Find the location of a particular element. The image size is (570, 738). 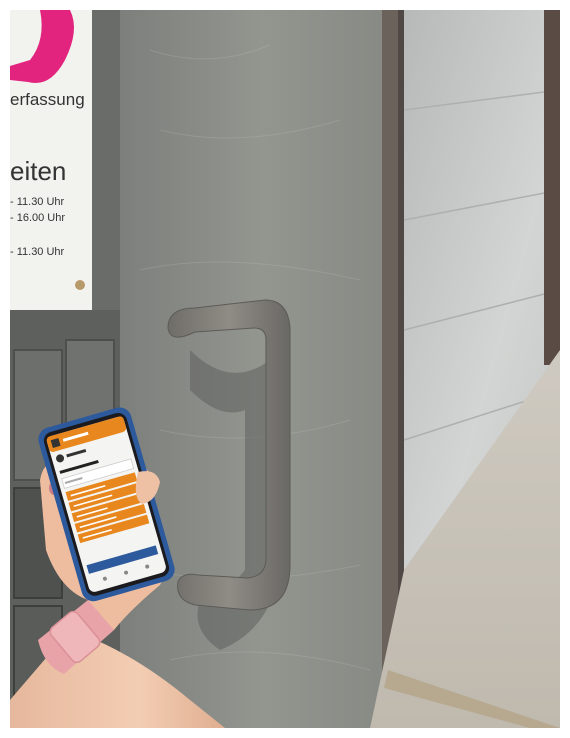

sign-text-line1: erfassung is located at coordinates (47, 99).